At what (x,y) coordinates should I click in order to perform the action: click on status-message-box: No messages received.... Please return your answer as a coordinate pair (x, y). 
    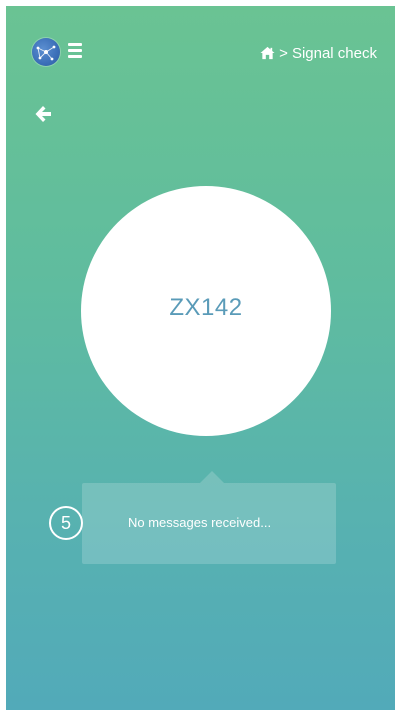
    Looking at the image, I should click on (209, 517).